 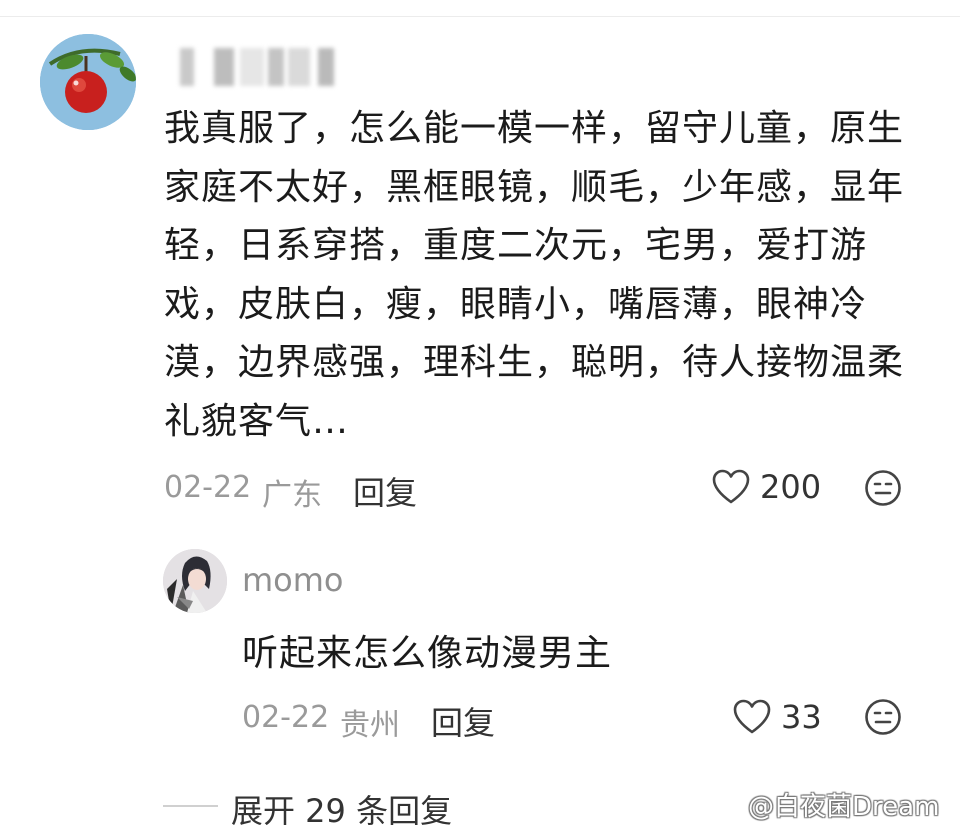 I want to click on reply-user-avatar, so click(x=195, y=581).